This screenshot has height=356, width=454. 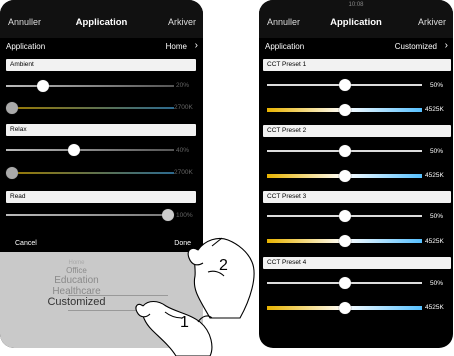 I want to click on step-callout-1: 1, so click(x=184, y=322).